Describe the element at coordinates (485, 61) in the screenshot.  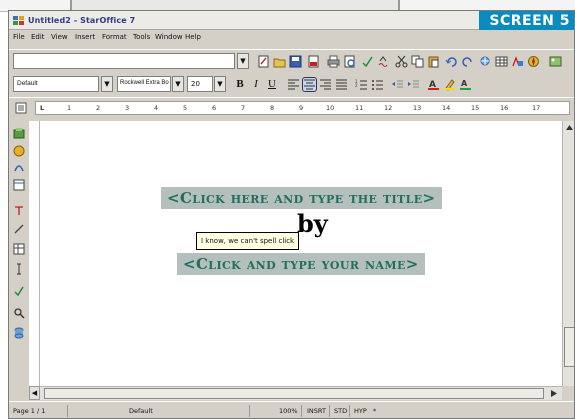
I see `hyperlink-icon` at that location.